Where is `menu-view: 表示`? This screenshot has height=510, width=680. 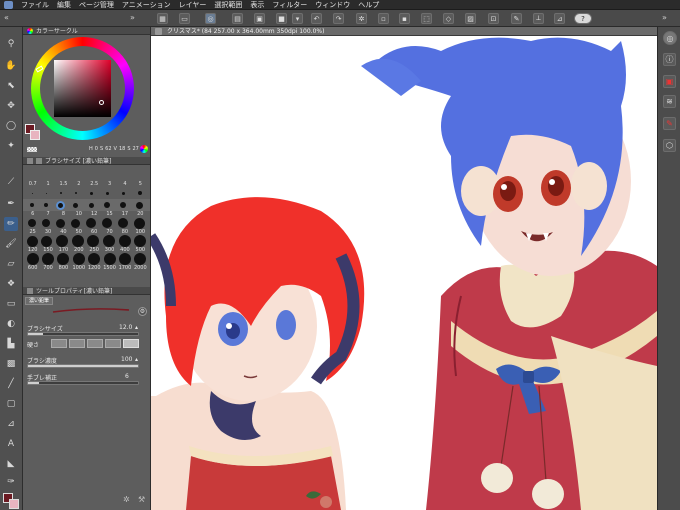 menu-view: 表示 is located at coordinates (257, 5).